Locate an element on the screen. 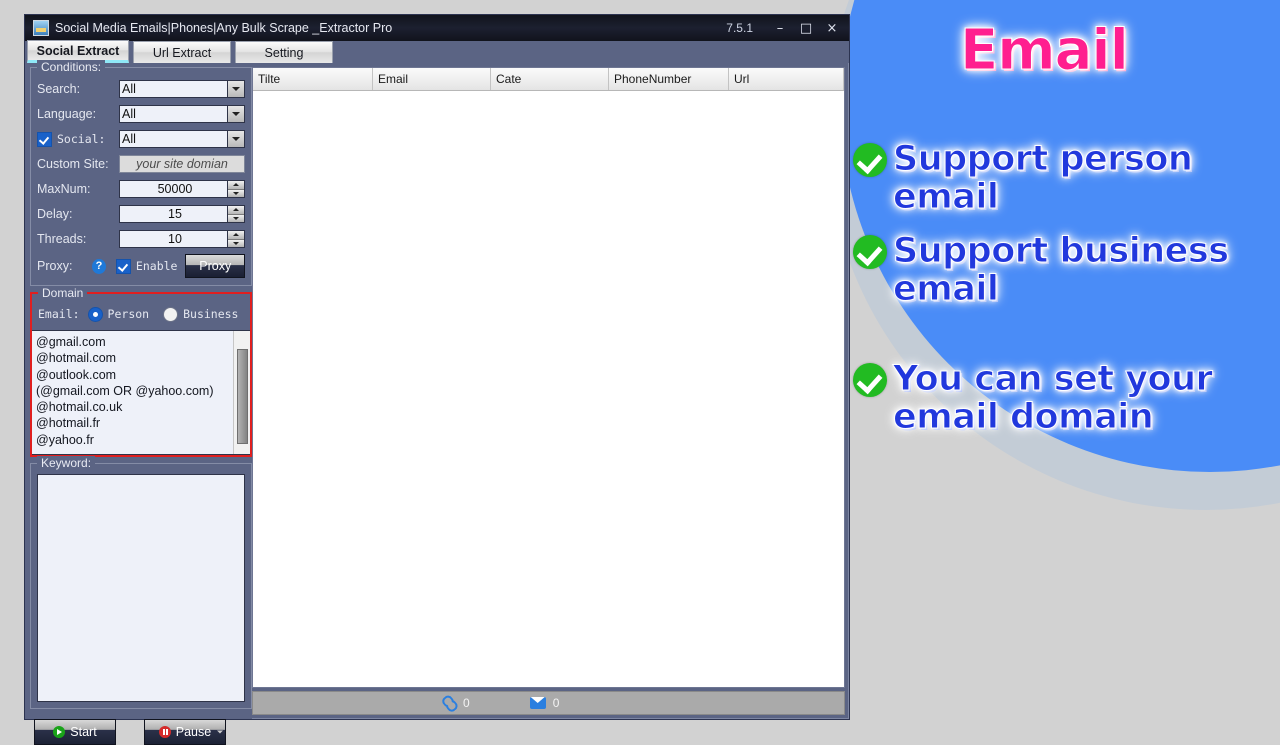 This screenshot has height=745, width=1280. list-item: (@gmail.com OR @yahoo.com) is located at coordinates (143, 391).